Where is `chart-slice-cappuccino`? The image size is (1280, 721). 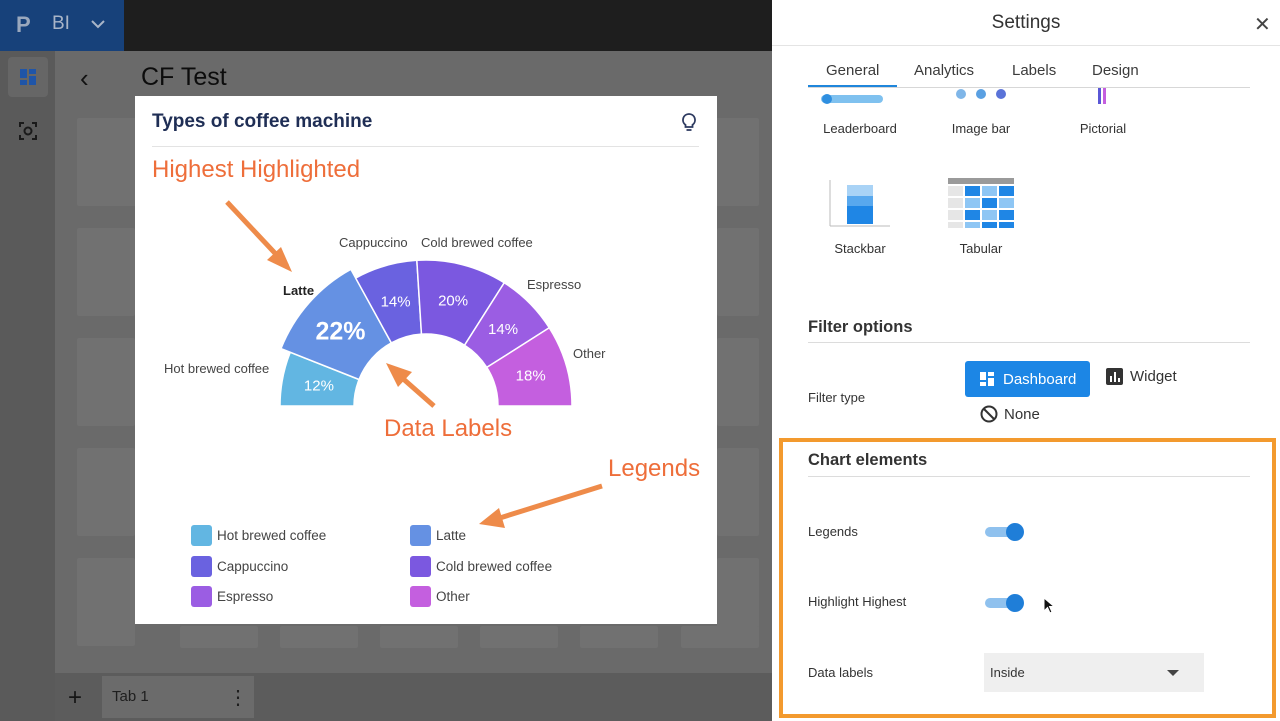
chart-slice-cappuccino is located at coordinates (388, 301).